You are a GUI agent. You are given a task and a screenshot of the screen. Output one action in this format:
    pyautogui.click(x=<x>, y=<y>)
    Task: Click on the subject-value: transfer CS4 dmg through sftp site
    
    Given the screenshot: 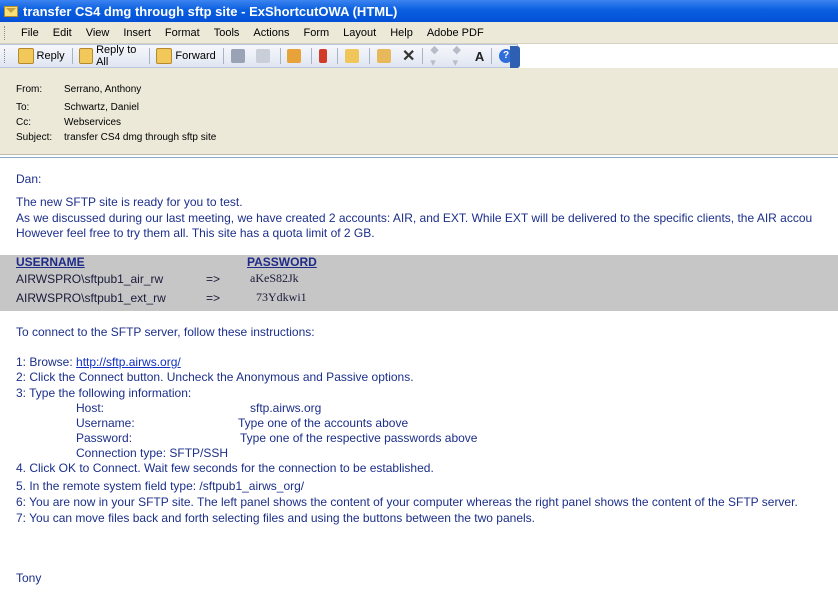 What is the action you would take?
    pyautogui.click(x=140, y=137)
    